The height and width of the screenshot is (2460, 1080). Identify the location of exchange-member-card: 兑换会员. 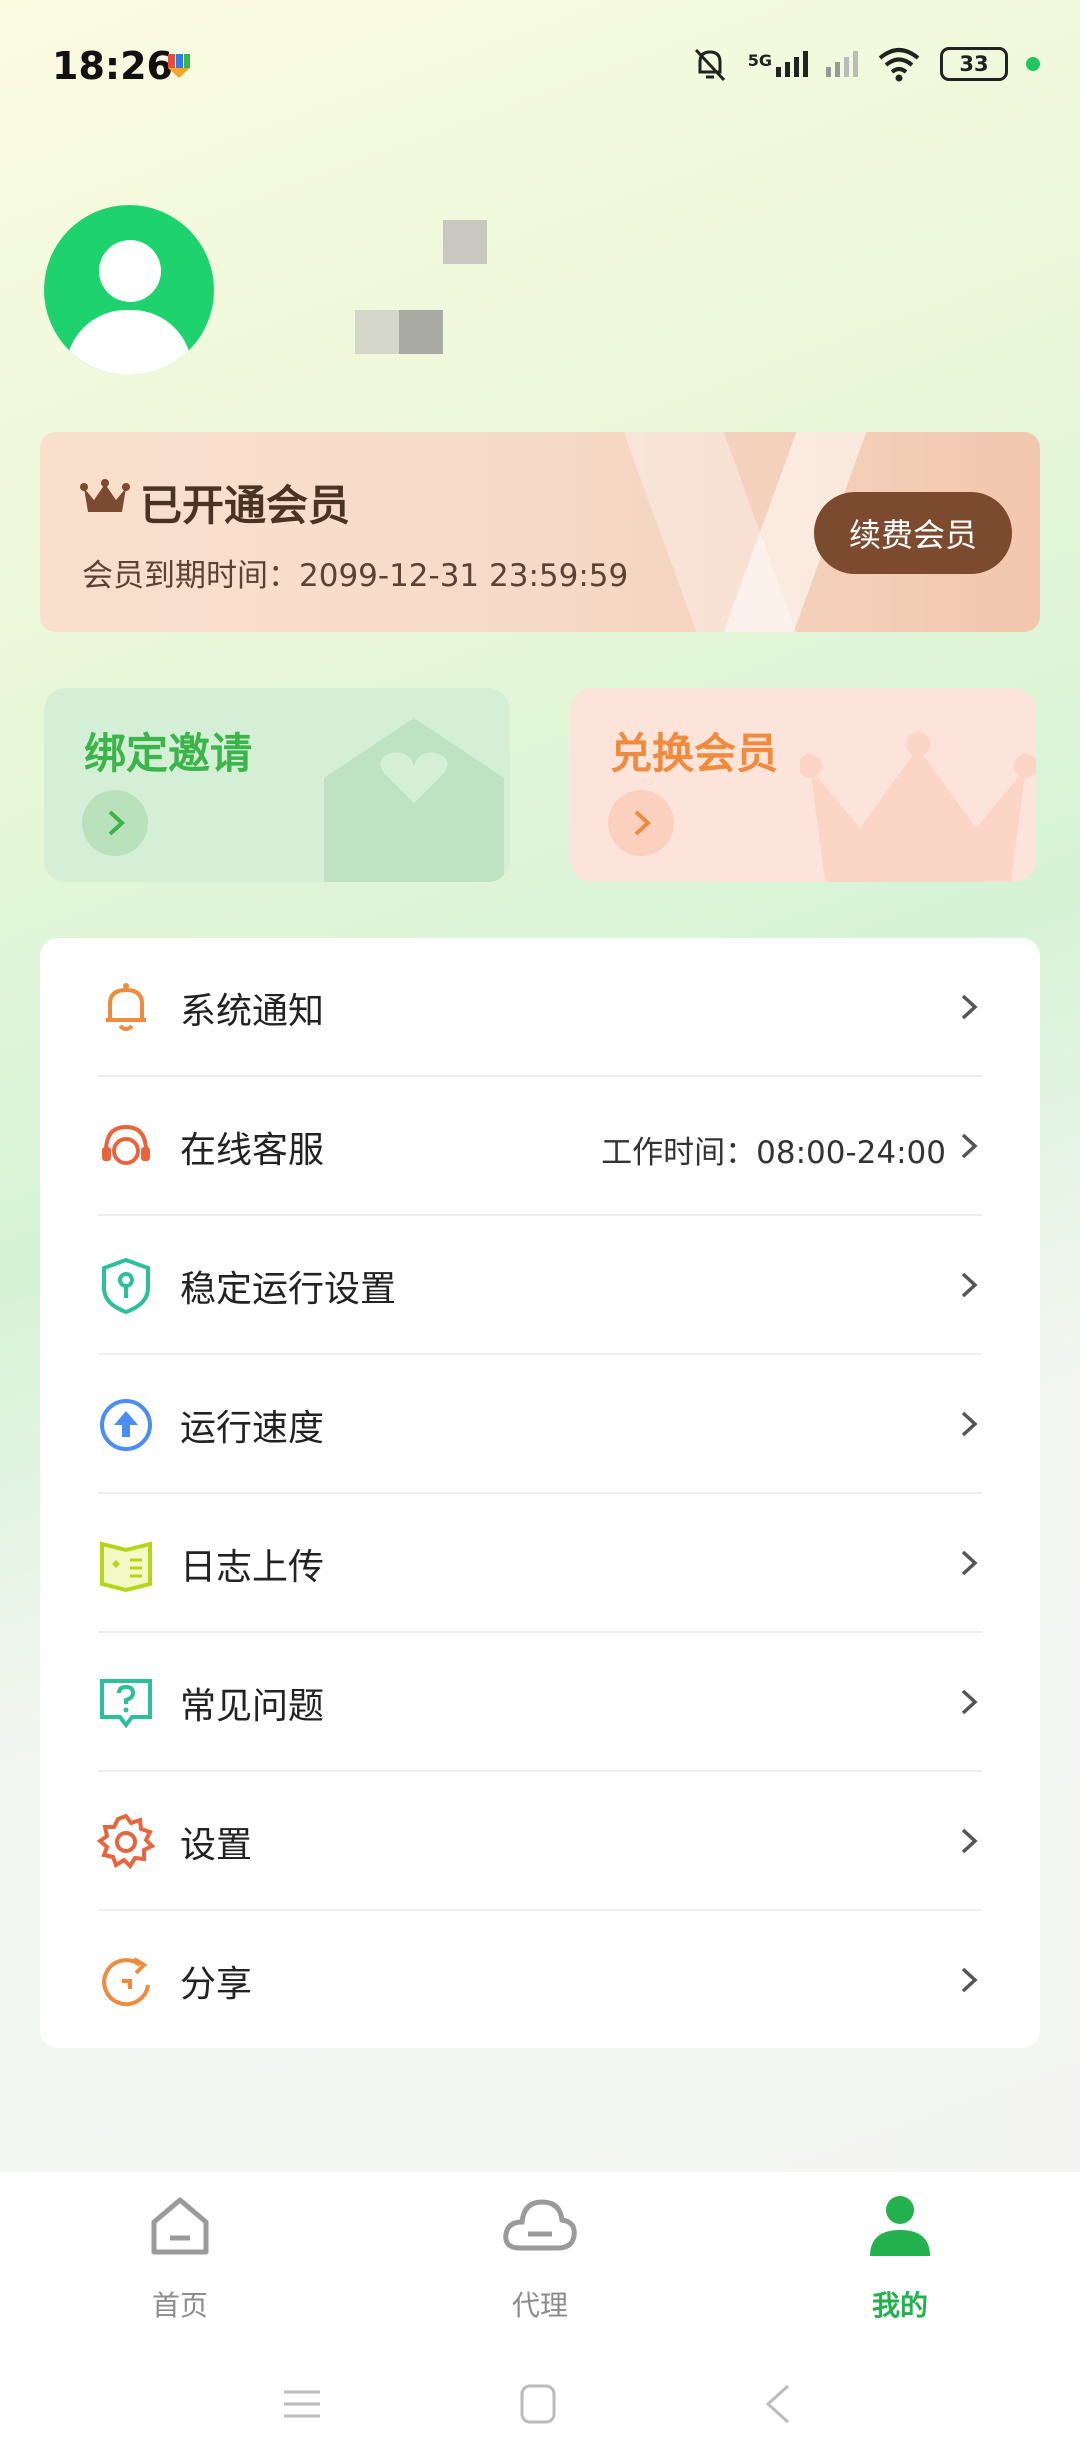
(803, 785).